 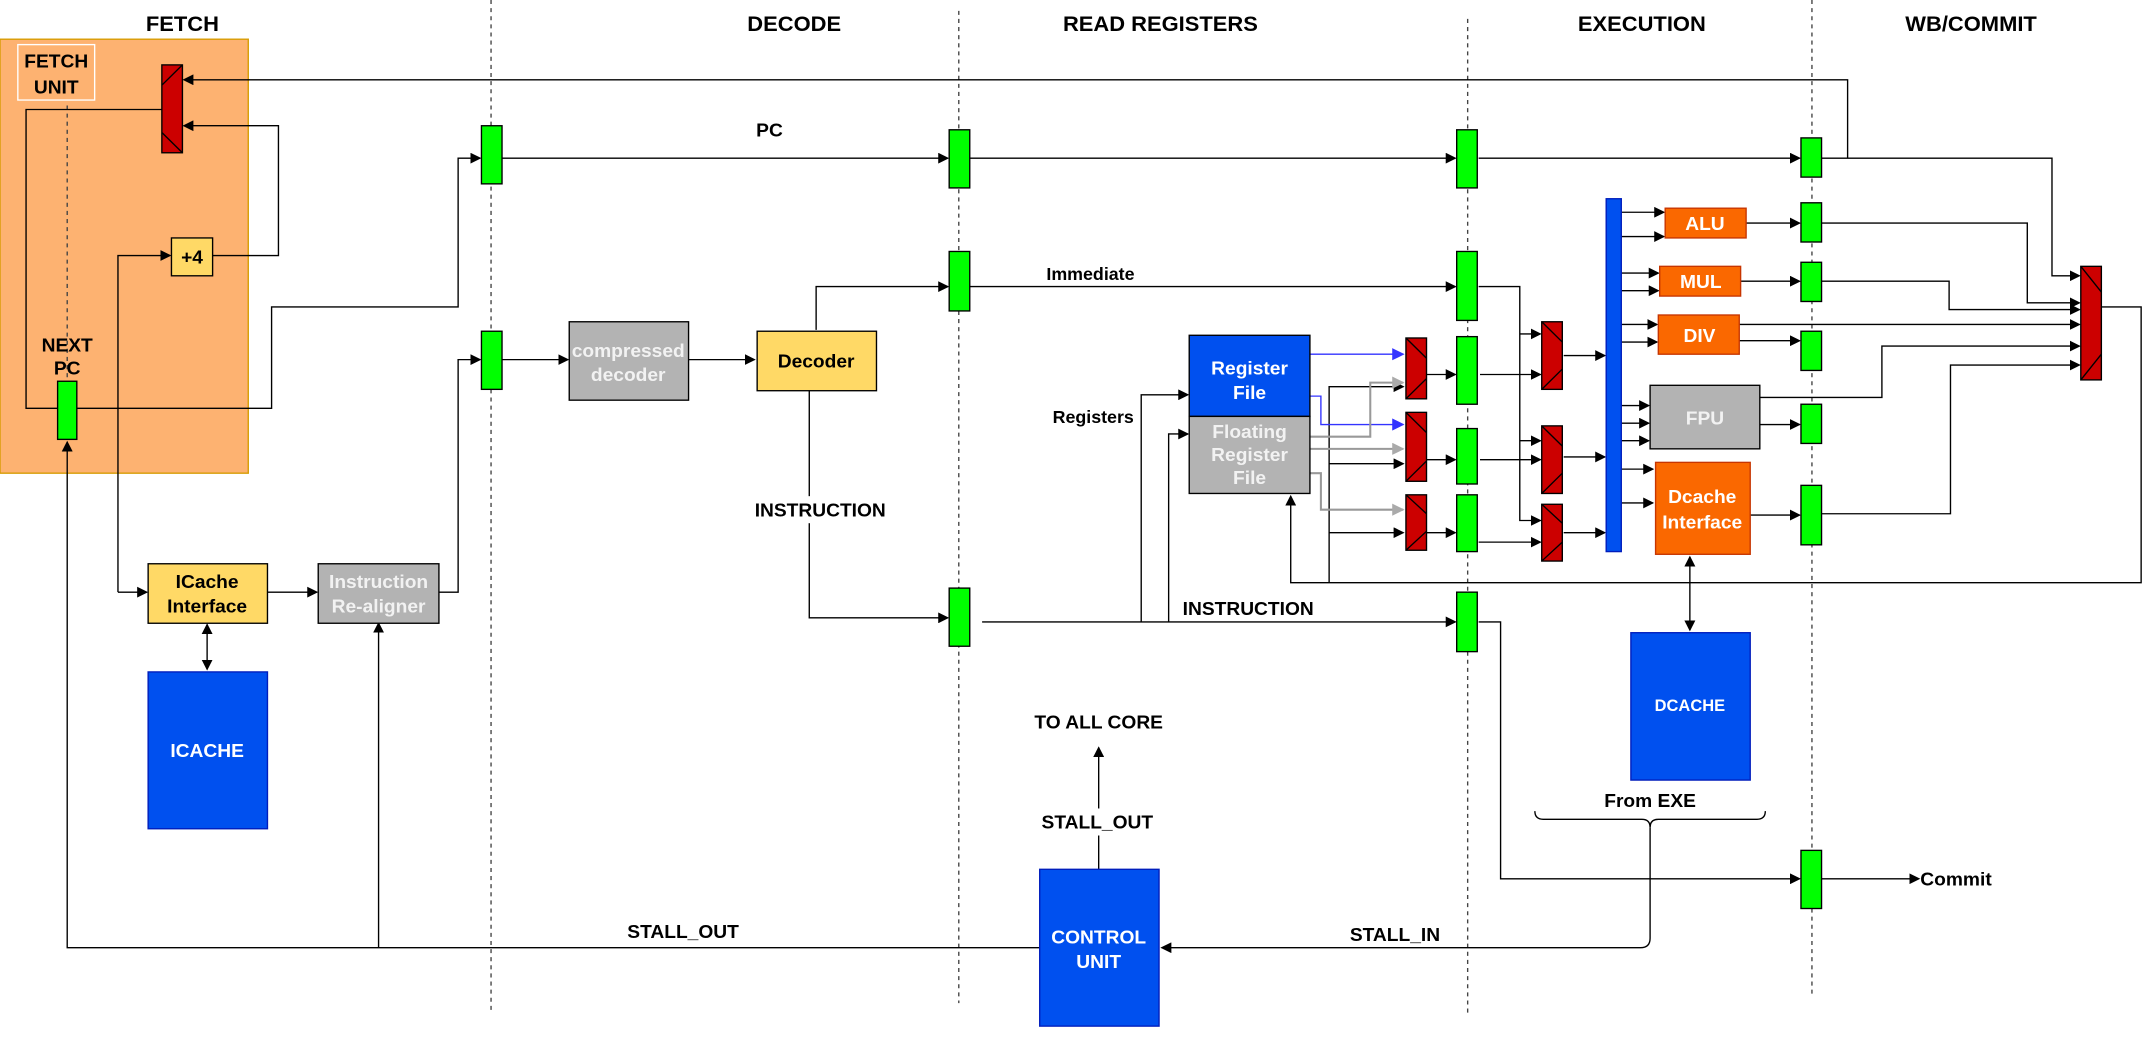 I want to click on commit-label: Commit, so click(x=1956, y=880).